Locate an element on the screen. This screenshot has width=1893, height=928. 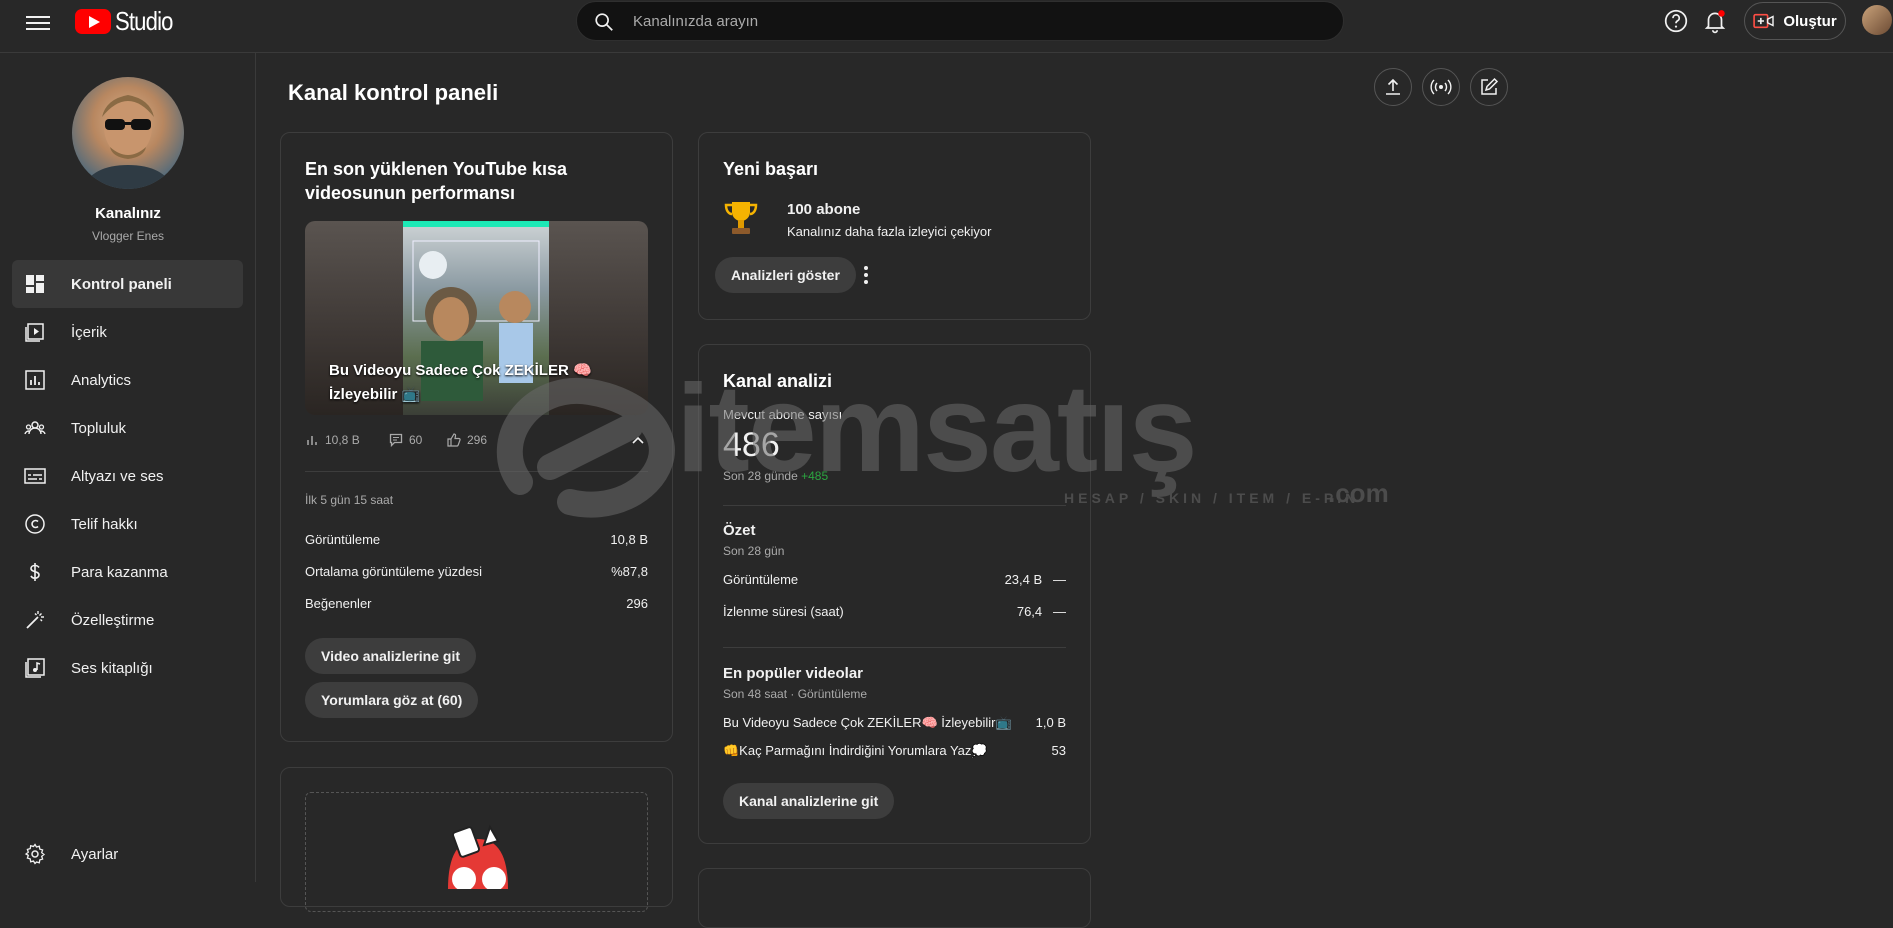
sidebar-item-dashboard: Kontrol paneli is located at coordinates (127, 284).